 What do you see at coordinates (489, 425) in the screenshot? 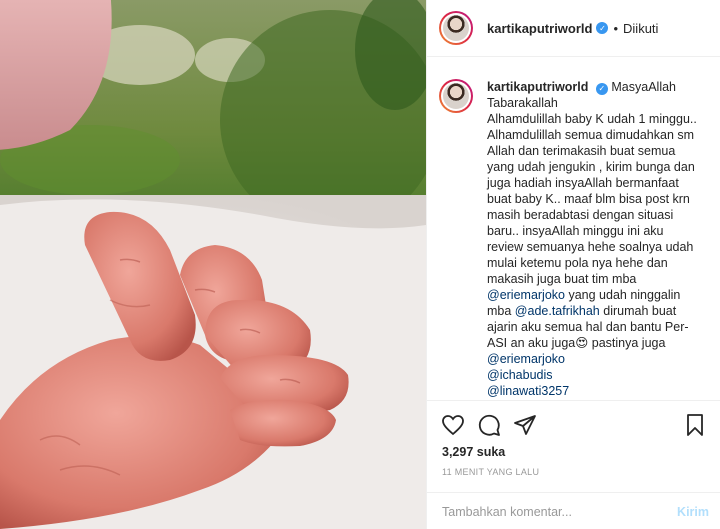
I see `comment-icon` at bounding box center [489, 425].